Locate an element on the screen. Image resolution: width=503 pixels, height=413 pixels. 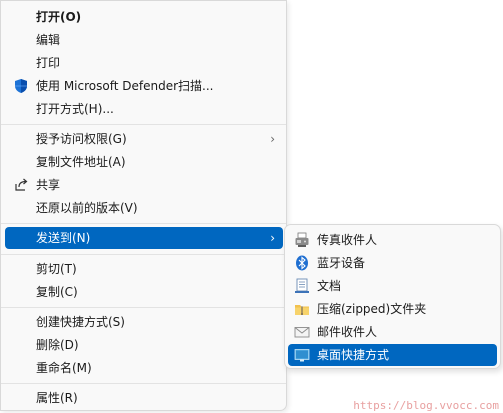
menu-item-edit: 编辑 is located at coordinates (144, 40).